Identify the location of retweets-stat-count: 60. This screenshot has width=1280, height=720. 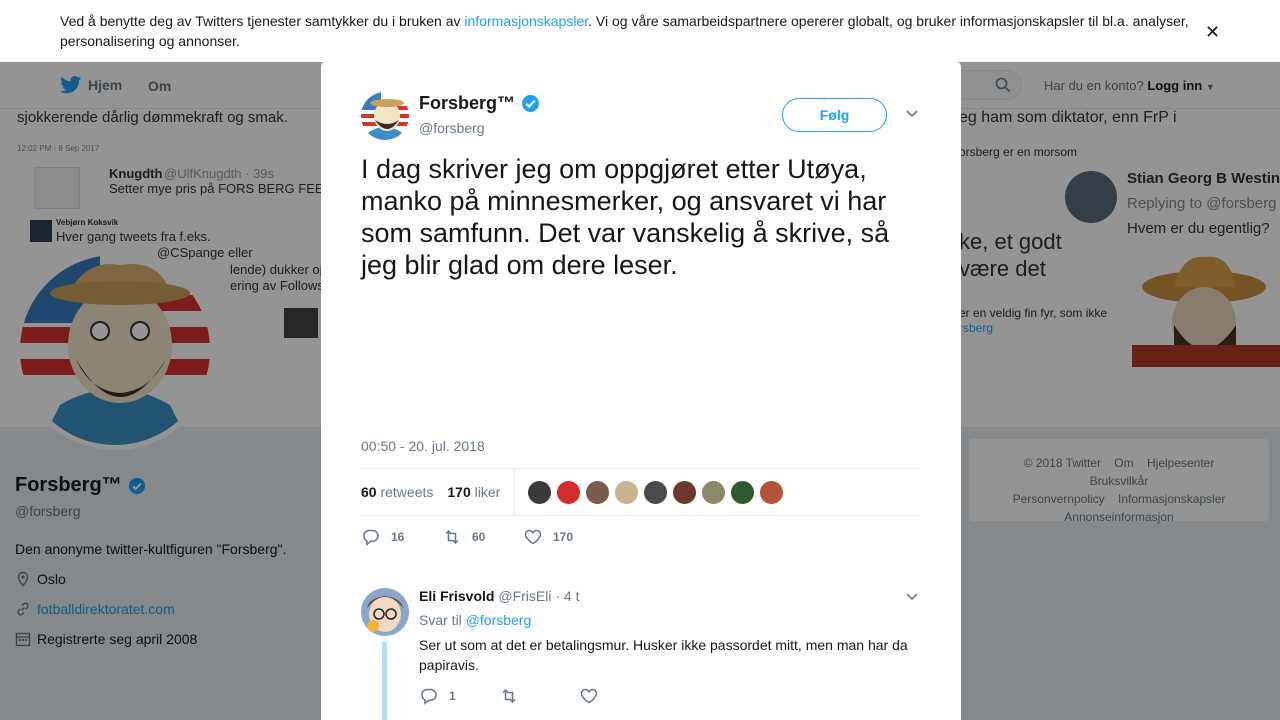
(369, 492).